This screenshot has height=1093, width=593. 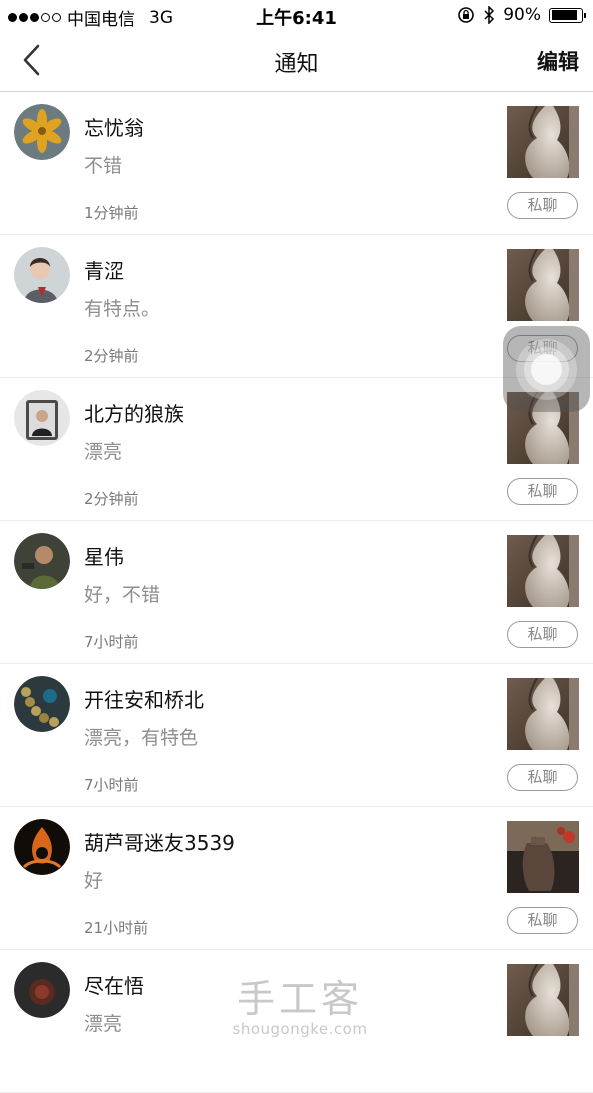 I want to click on comment-text: 好, so click(x=94, y=881).